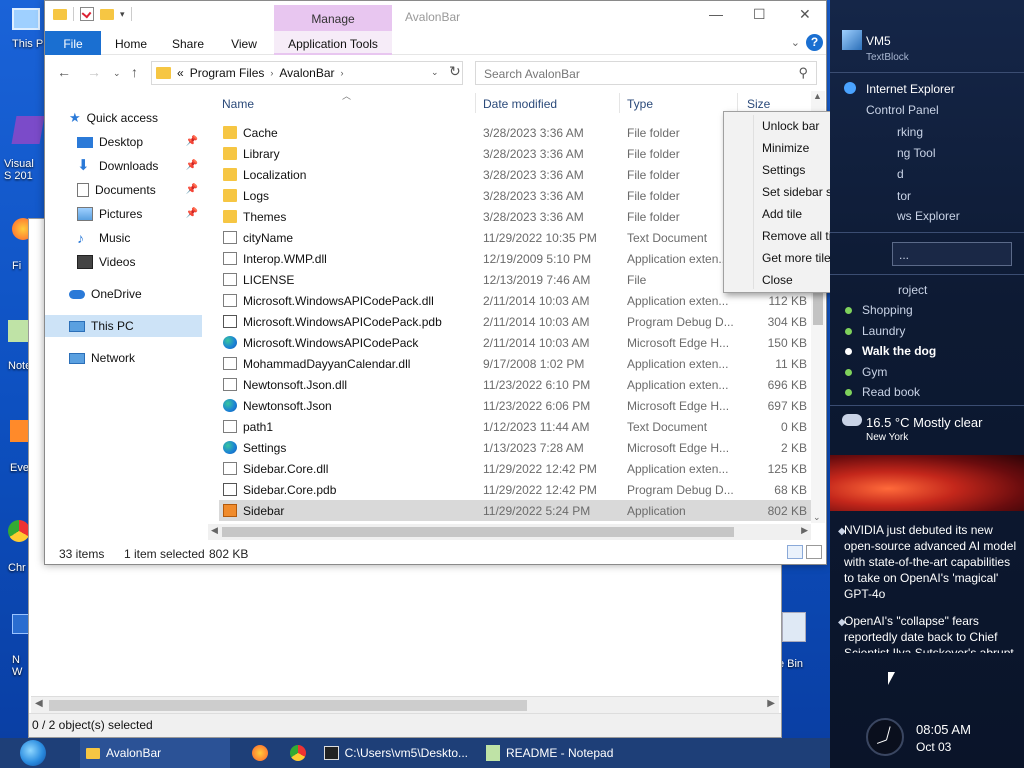 The width and height of the screenshot is (1024, 768). I want to click on nav-item-videos: Videos, so click(123, 262).